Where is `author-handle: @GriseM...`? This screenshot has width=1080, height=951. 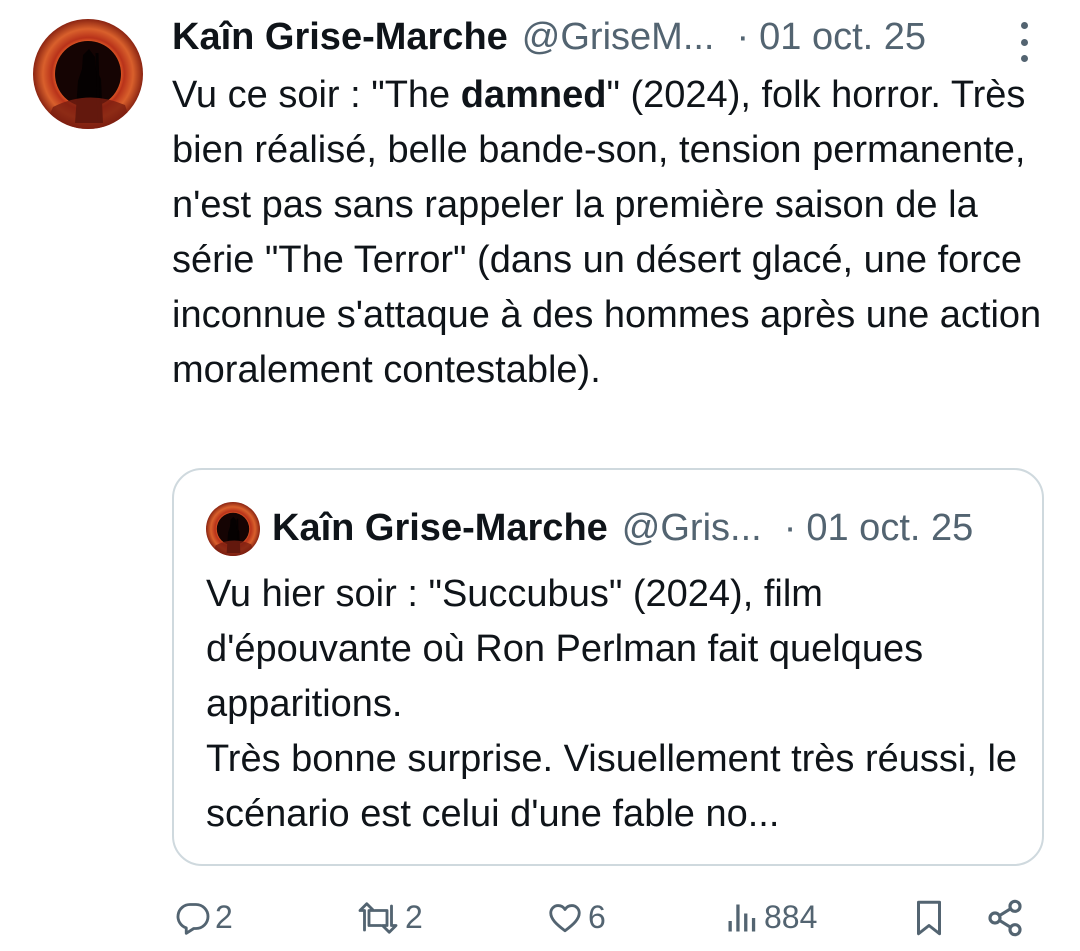
author-handle: @GriseM... is located at coordinates (618, 37).